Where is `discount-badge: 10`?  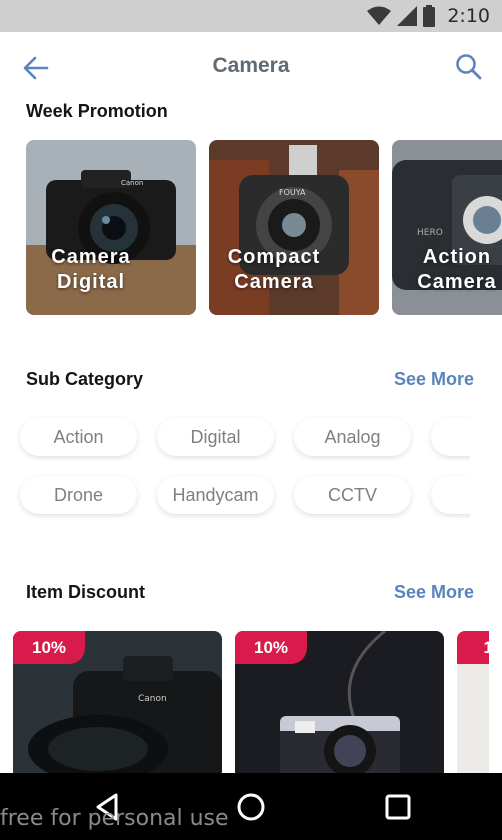
discount-badge: 10 is located at coordinates (473, 647).